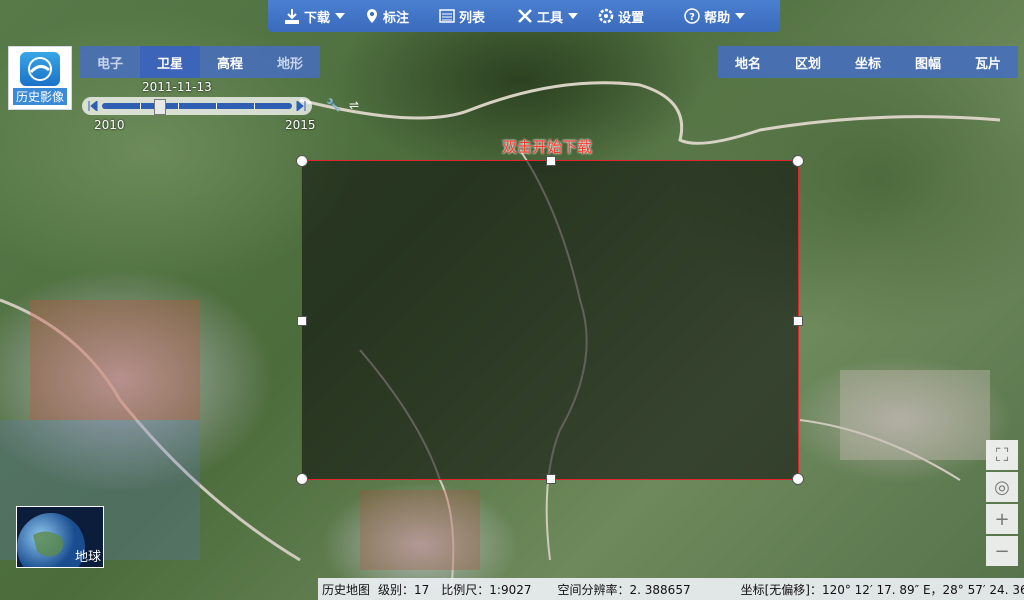 The width and height of the screenshot is (1024, 600). Describe the element at coordinates (928, 62) in the screenshot. I see `layer-sheets: 图幅` at that location.